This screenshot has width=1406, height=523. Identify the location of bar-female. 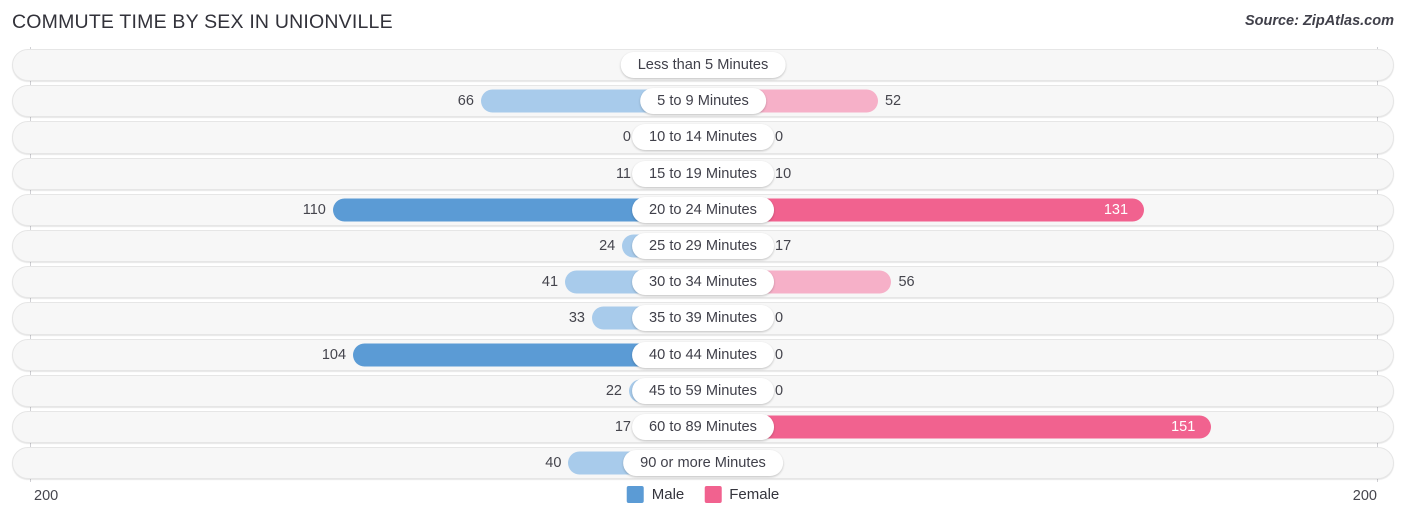
(957, 427).